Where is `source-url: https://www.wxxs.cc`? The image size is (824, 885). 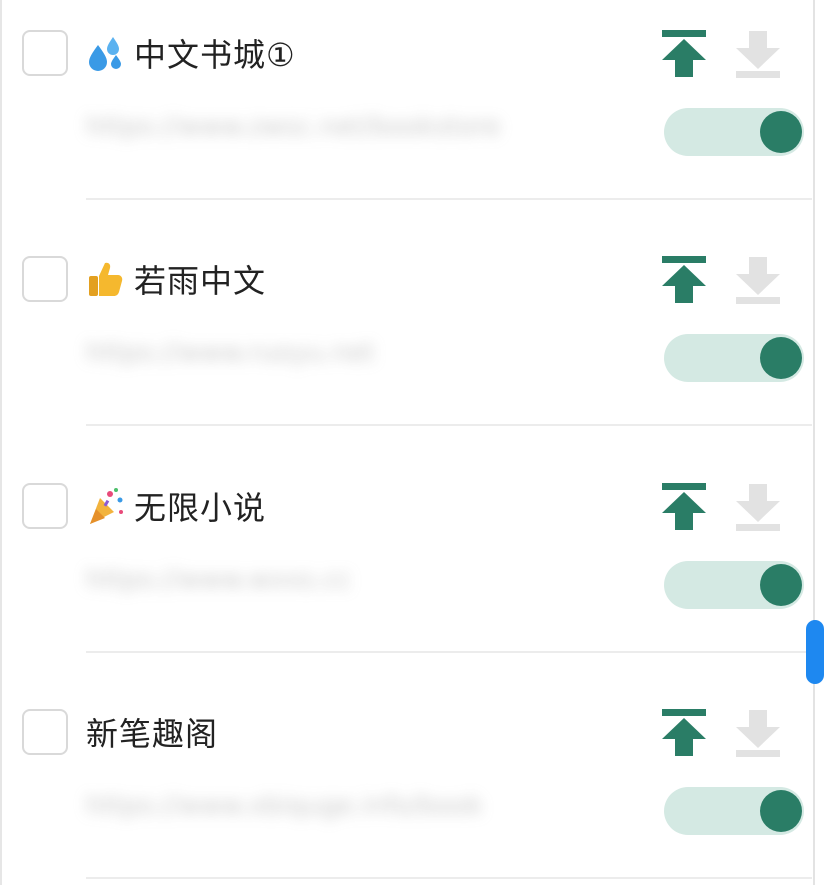 source-url: https://www.wxxs.cc is located at coordinates (219, 580).